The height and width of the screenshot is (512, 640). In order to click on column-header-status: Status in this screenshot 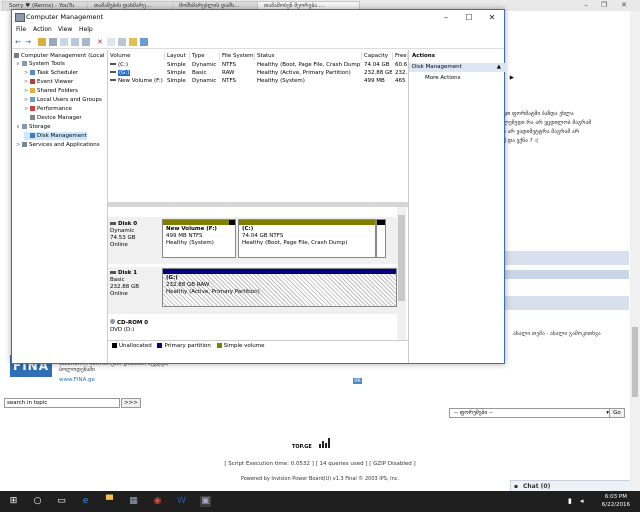, I will do `click(308, 56)`.